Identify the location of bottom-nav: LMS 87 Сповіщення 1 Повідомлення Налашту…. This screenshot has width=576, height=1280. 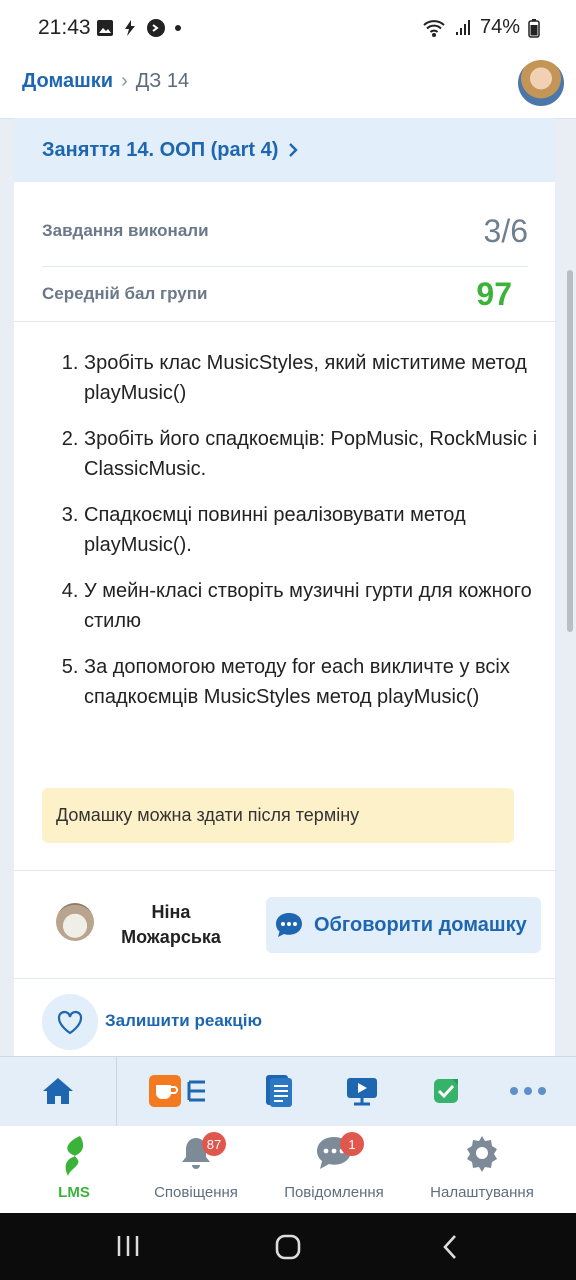
(288, 1169).